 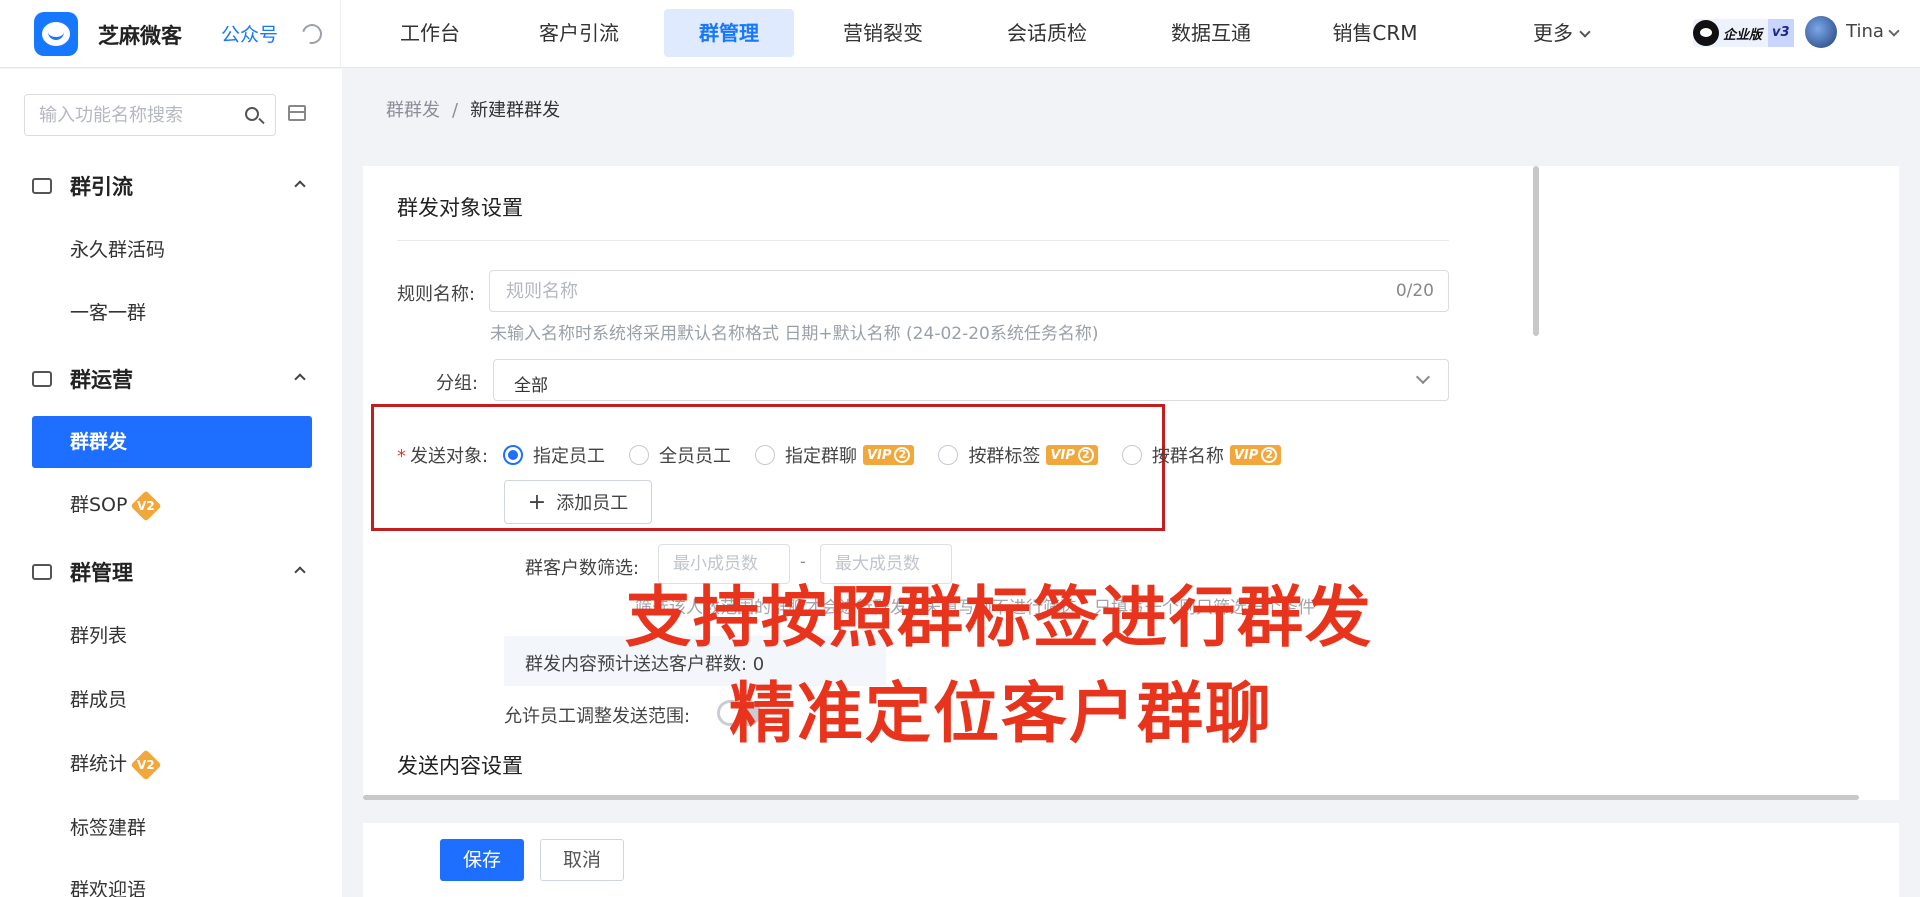 I want to click on user-name: Tina, so click(x=1865, y=31).